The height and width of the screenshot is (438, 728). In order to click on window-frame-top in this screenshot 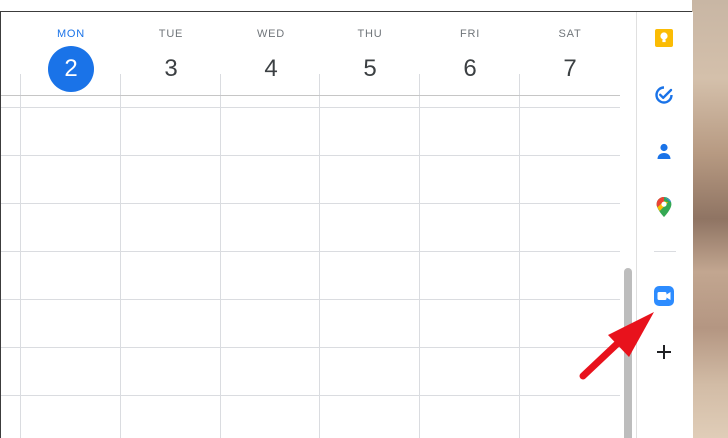, I will do `click(364, 6)`.